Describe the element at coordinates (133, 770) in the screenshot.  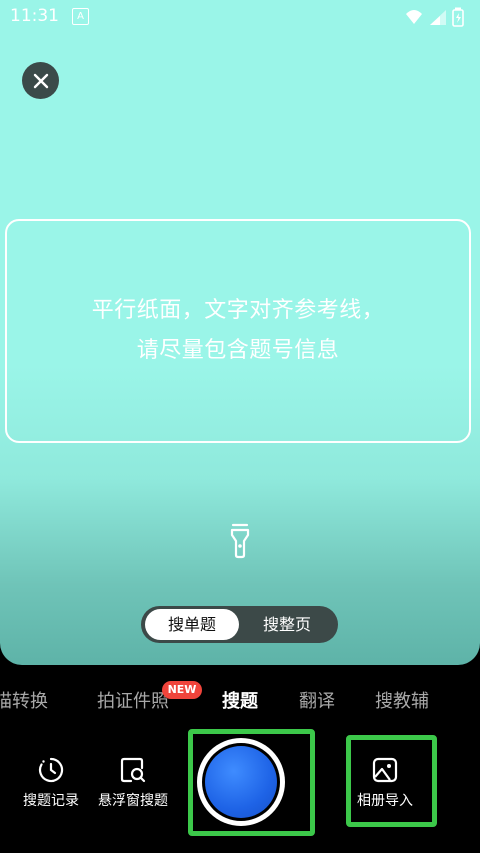
I see `floating-search-icon` at that location.